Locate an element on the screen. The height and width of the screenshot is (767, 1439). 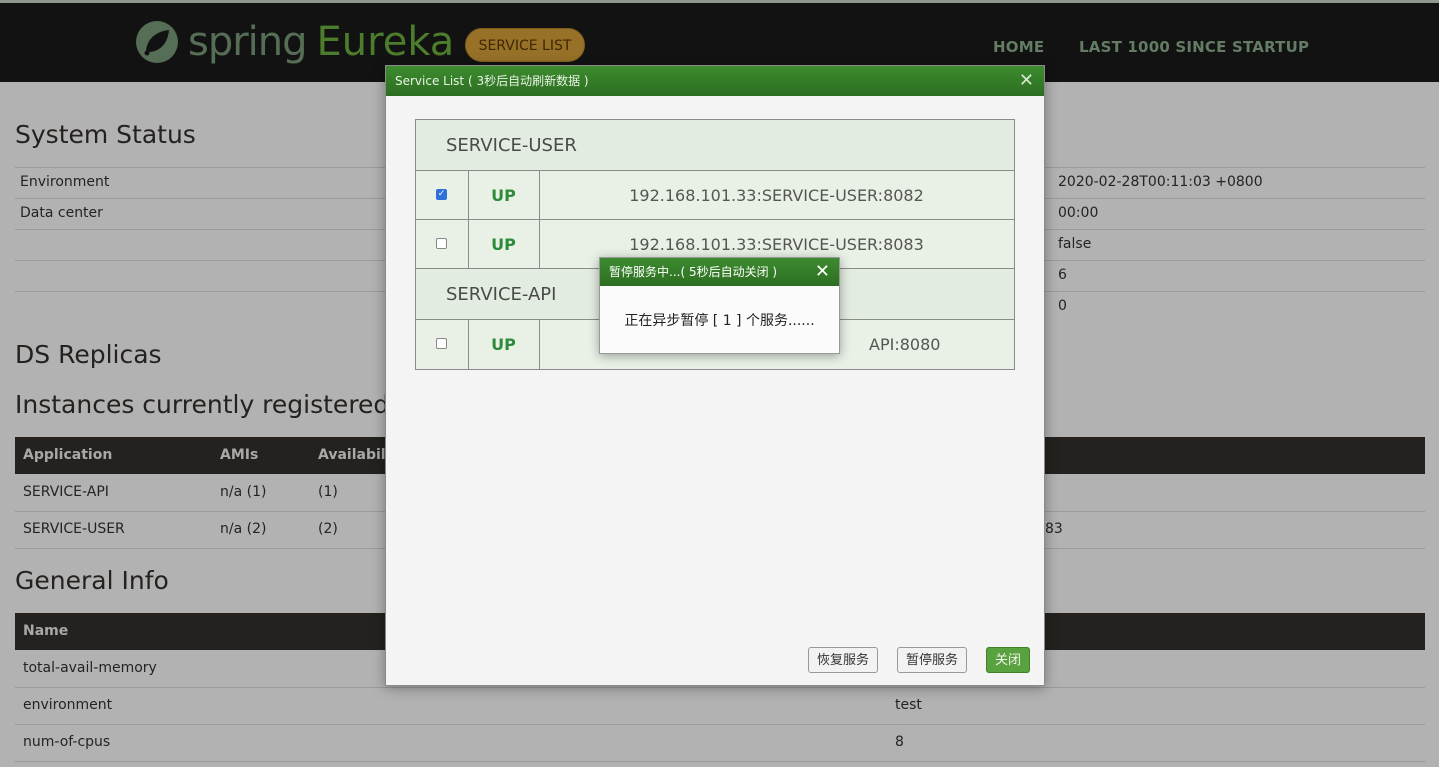
toast-title-bar: 暂停服务中...( 5秒后自动关闭 ) ✕ is located at coordinates (719, 272).